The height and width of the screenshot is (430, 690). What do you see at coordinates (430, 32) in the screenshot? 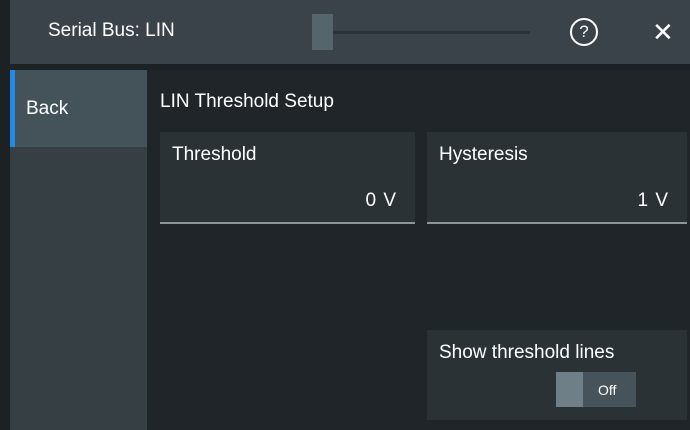
I see `transparency-slider-track` at bounding box center [430, 32].